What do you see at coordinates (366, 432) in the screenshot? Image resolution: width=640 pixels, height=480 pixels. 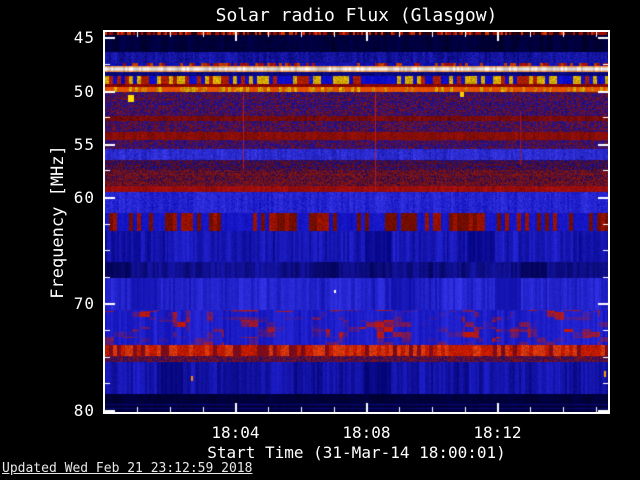 I see `x-tick-label: 18:08` at bounding box center [366, 432].